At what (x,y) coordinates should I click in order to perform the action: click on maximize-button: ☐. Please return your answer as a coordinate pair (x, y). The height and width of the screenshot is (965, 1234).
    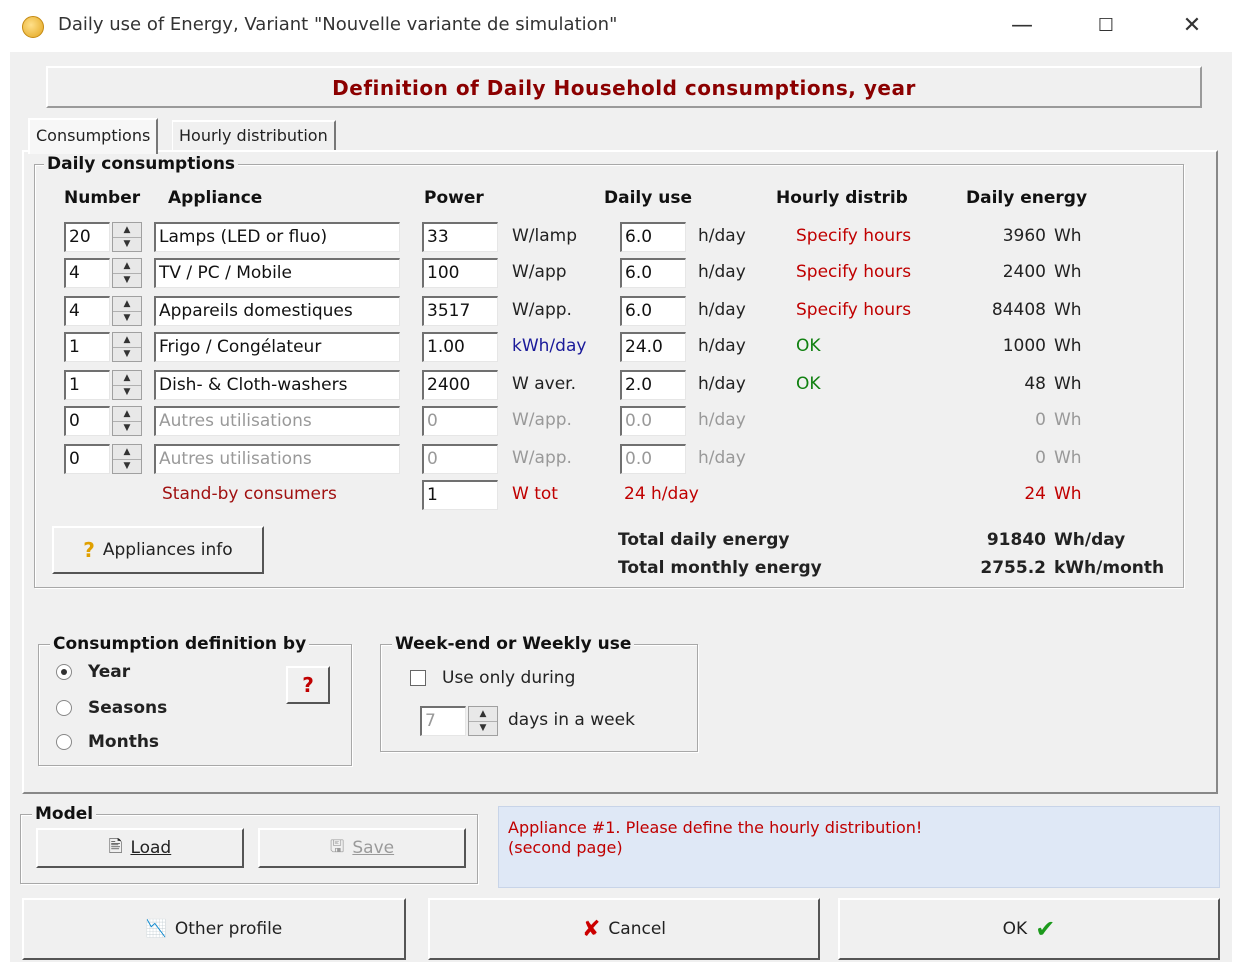
    Looking at the image, I should click on (1106, 26).